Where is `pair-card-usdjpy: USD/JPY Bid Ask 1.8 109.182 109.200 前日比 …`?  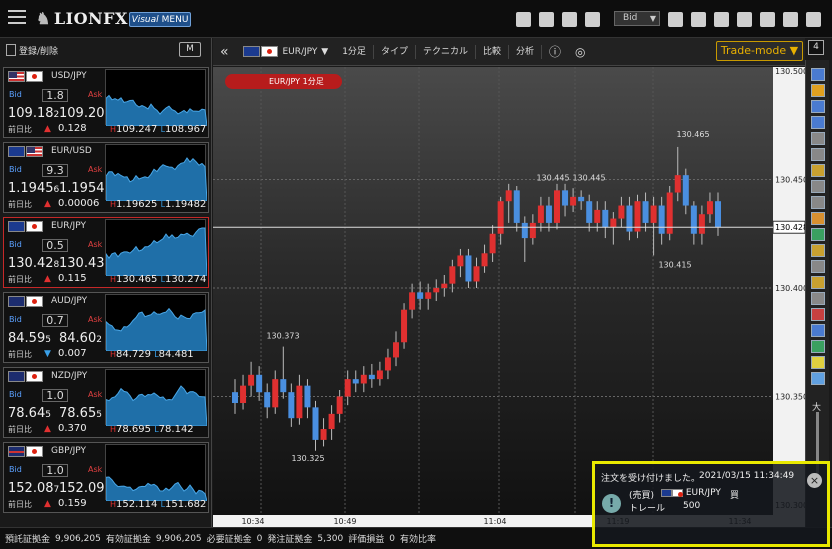 pair-card-usdjpy: USD/JPY Bid Ask 1.8 109.182 109.200 前日比 … is located at coordinates (106, 102).